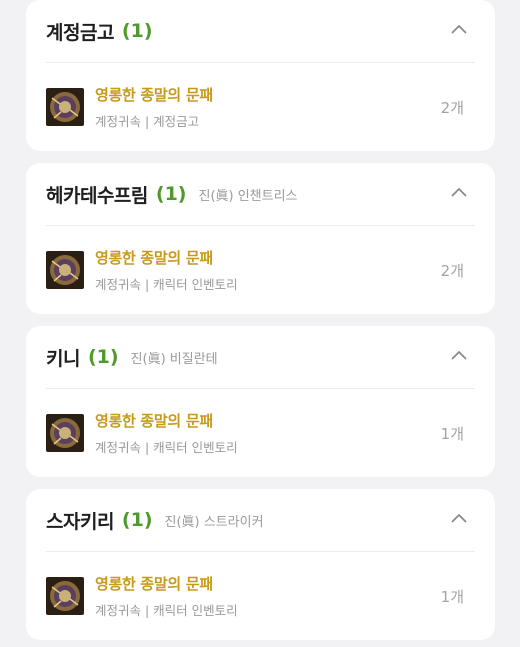 This screenshot has height=647, width=520. I want to click on card-header: 키니 (1) 진(眞) 비질란테, so click(260, 357).